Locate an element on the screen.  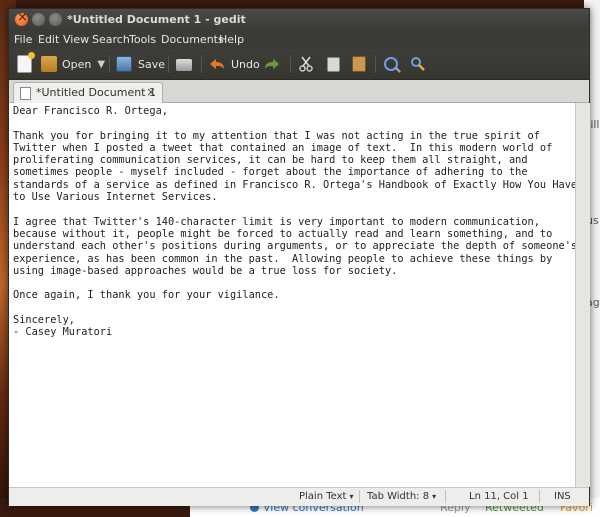
menu-file: File is located at coordinates (23, 39).